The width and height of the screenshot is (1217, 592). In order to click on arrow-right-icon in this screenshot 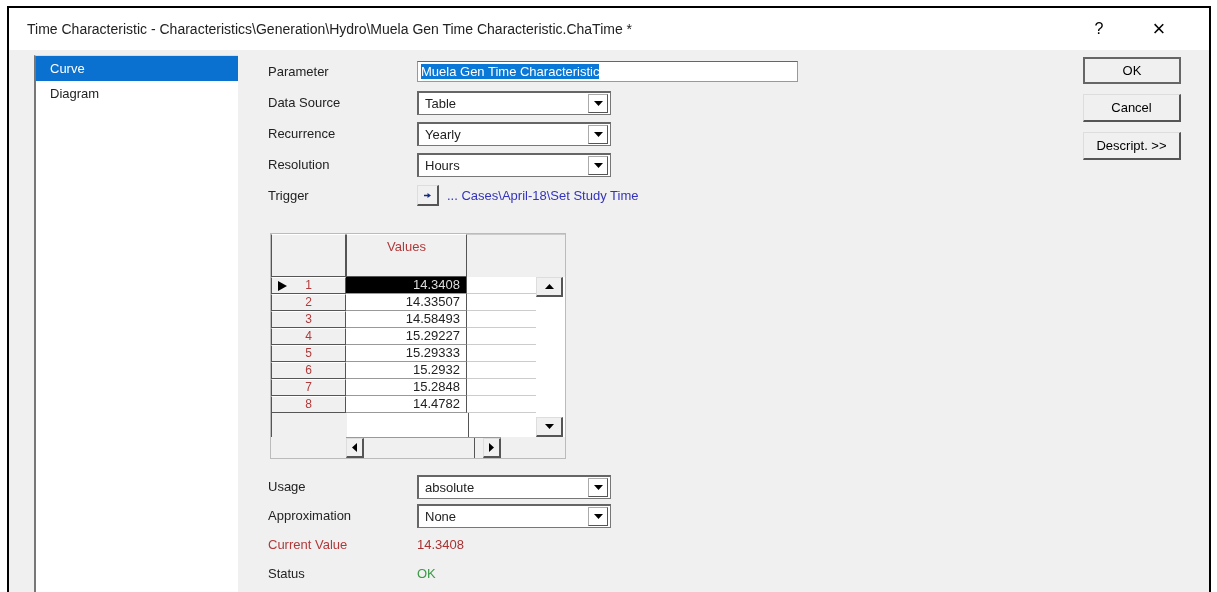, I will do `click(427, 195)`.